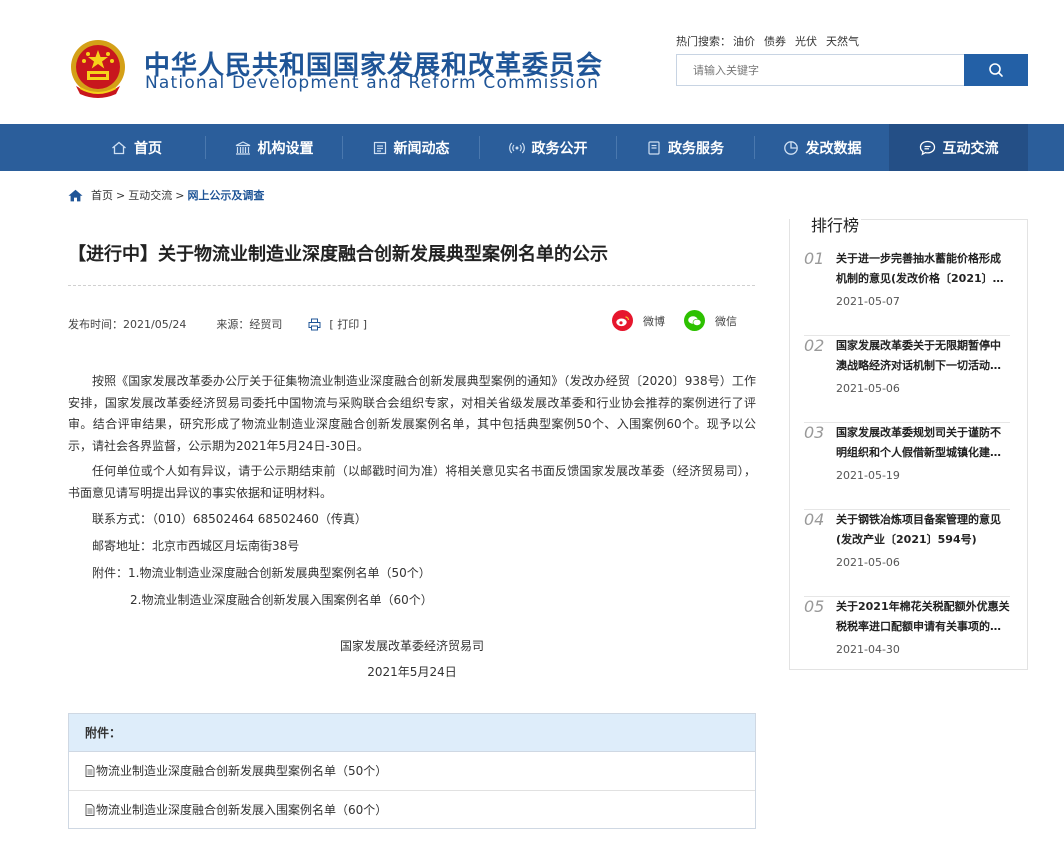  What do you see at coordinates (814, 519) in the screenshot?
I see `ranking-number: 04` at bounding box center [814, 519].